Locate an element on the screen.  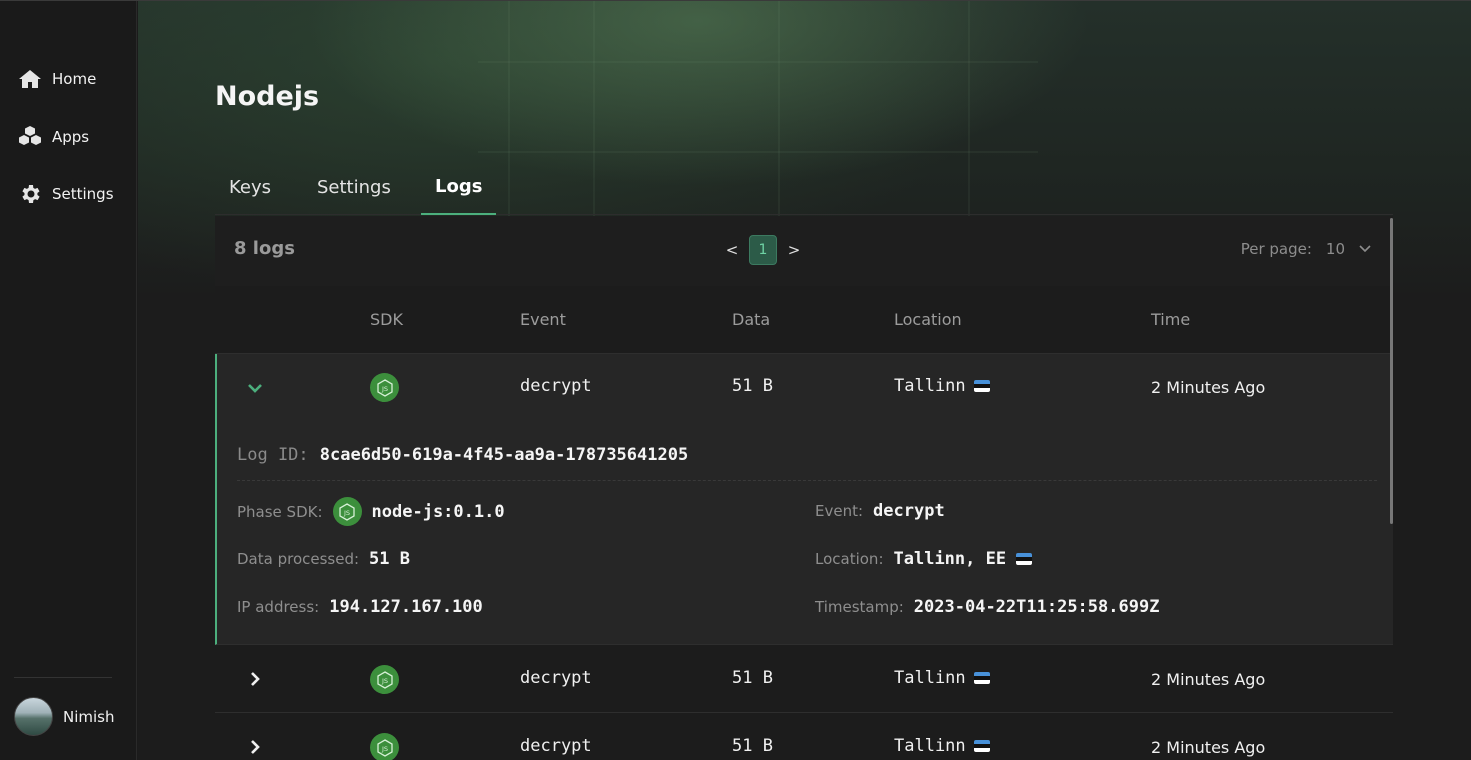
sidebar-item-label: Settings is located at coordinates (83, 194).